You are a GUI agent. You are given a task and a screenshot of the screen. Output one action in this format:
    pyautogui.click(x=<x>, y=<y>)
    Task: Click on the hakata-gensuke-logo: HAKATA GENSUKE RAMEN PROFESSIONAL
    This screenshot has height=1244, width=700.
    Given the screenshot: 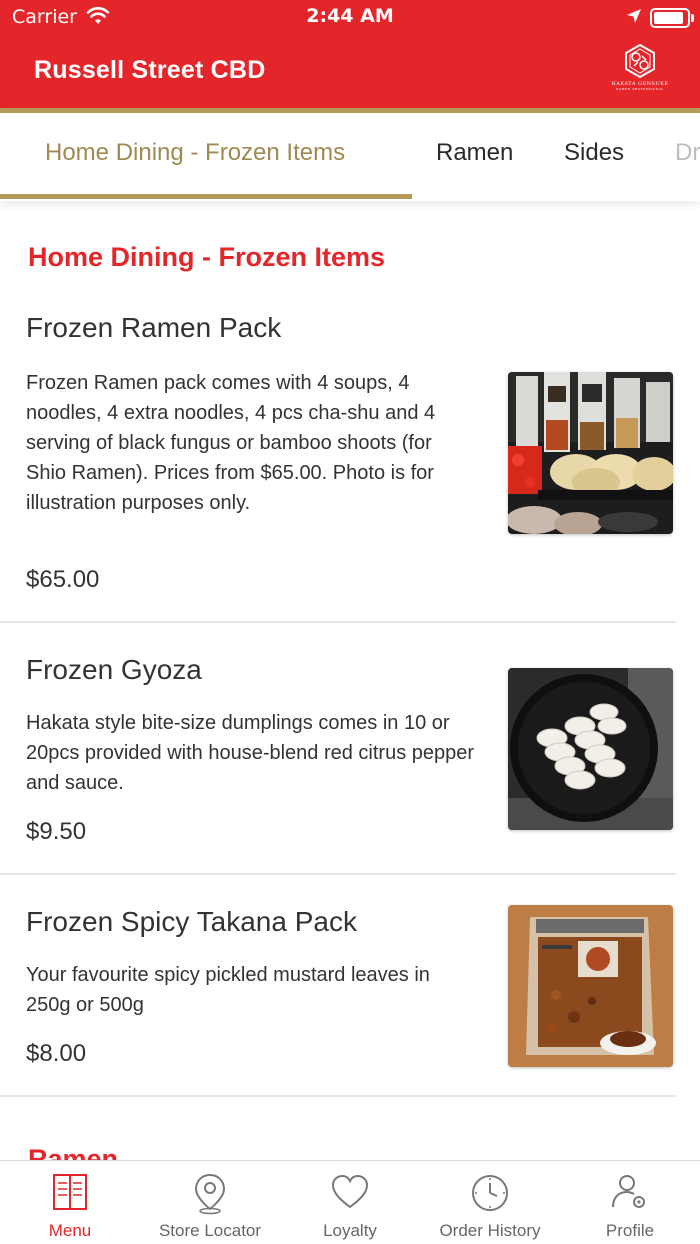 What is the action you would take?
    pyautogui.click(x=640, y=70)
    